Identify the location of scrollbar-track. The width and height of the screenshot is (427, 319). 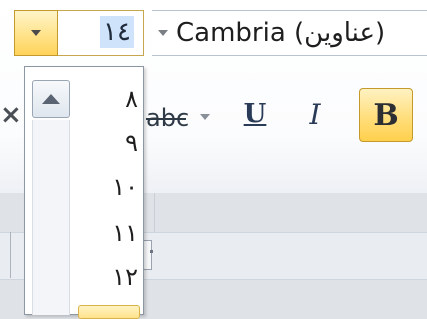
(51, 217).